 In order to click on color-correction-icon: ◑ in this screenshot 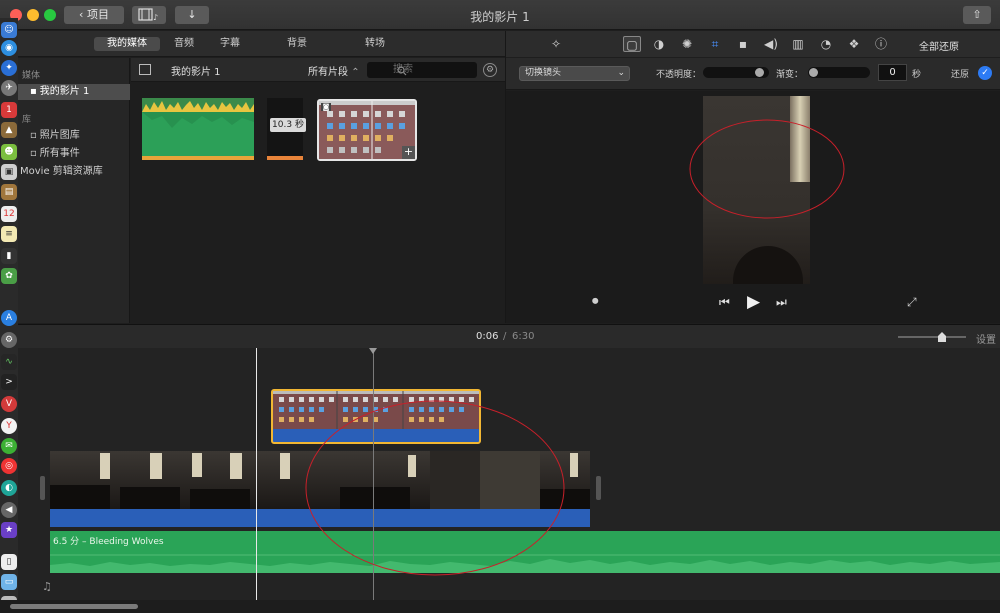, I will do `click(659, 44)`.